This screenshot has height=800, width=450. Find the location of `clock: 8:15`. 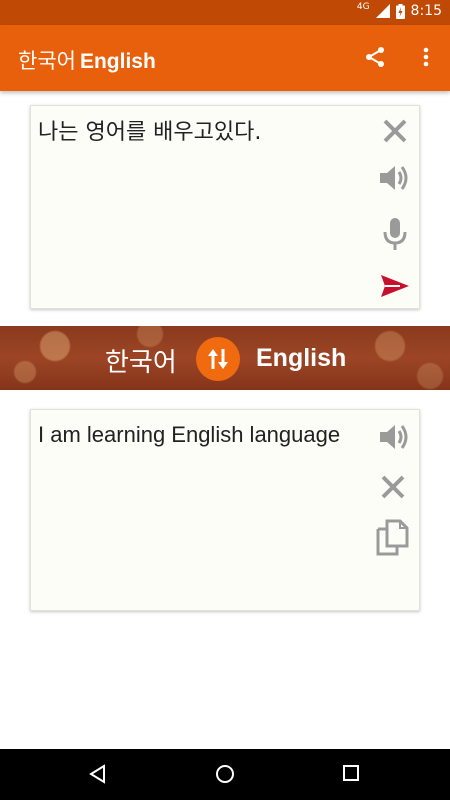

clock: 8:15 is located at coordinates (426, 11).